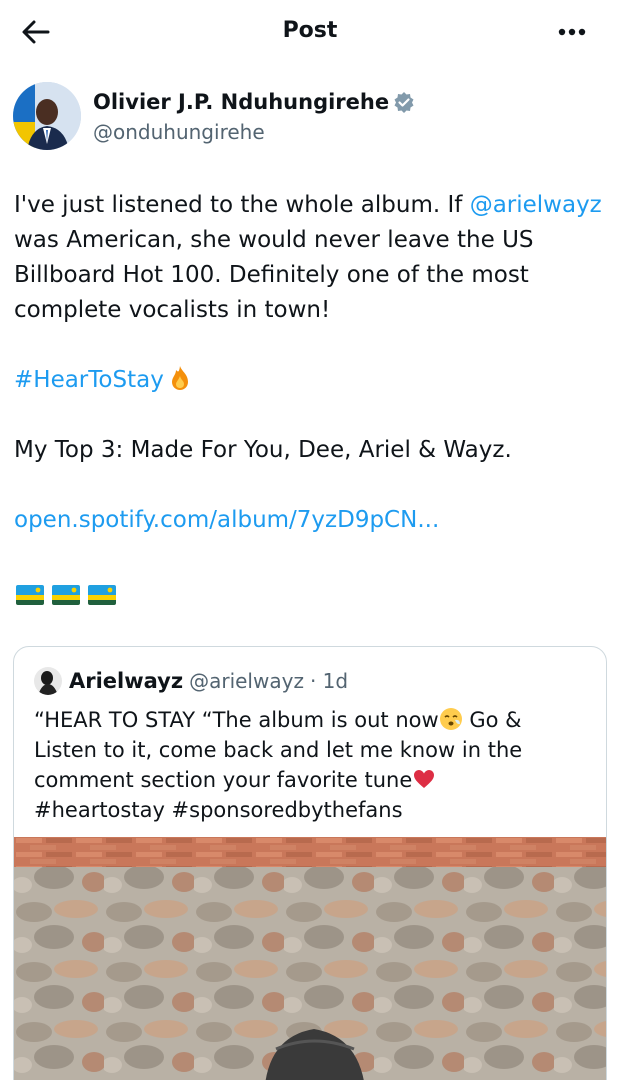 This screenshot has height=1080, width=620. I want to click on page-title: Post, so click(310, 30).